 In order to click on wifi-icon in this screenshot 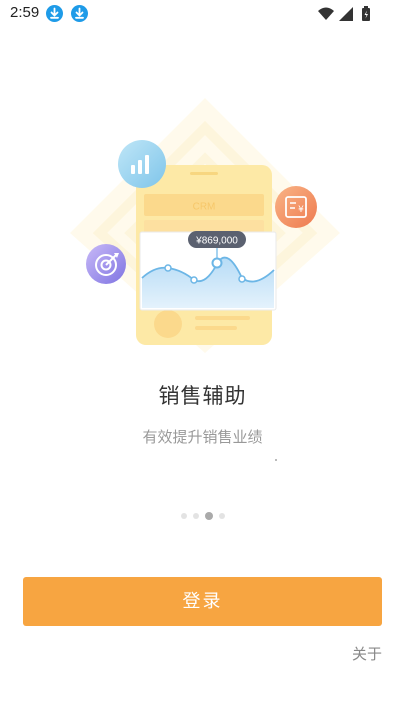, I will do `click(326, 13)`.